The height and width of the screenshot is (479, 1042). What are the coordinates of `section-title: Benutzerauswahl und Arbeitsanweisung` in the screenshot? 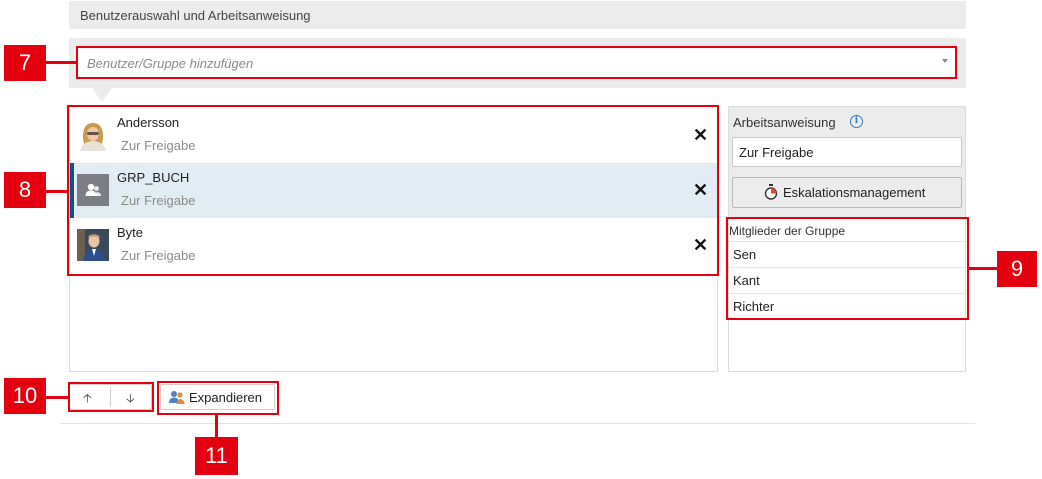 It's located at (195, 15).